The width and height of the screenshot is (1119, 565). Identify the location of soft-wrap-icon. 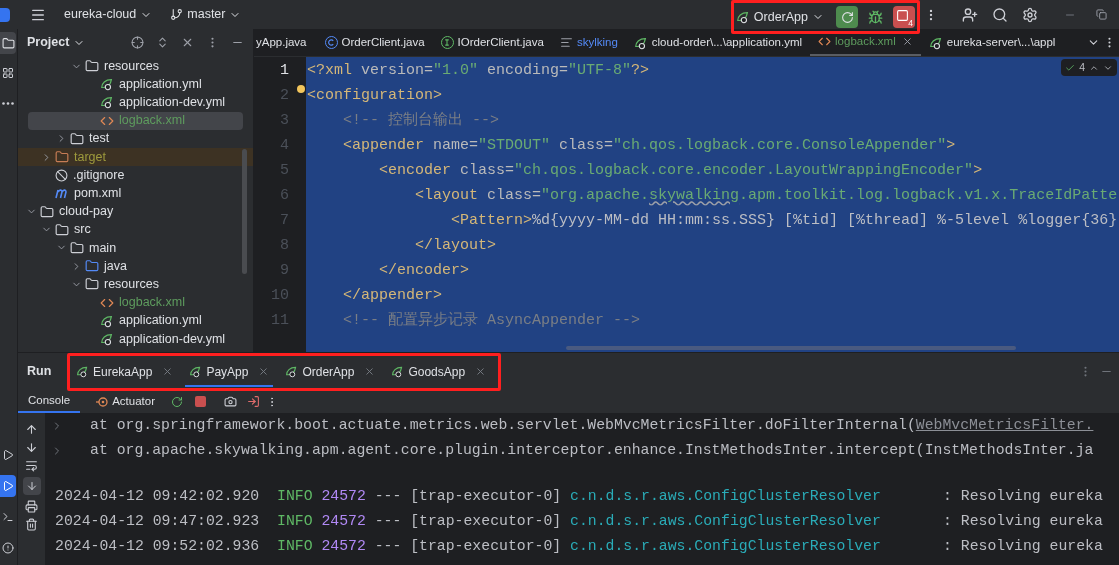
(31, 465).